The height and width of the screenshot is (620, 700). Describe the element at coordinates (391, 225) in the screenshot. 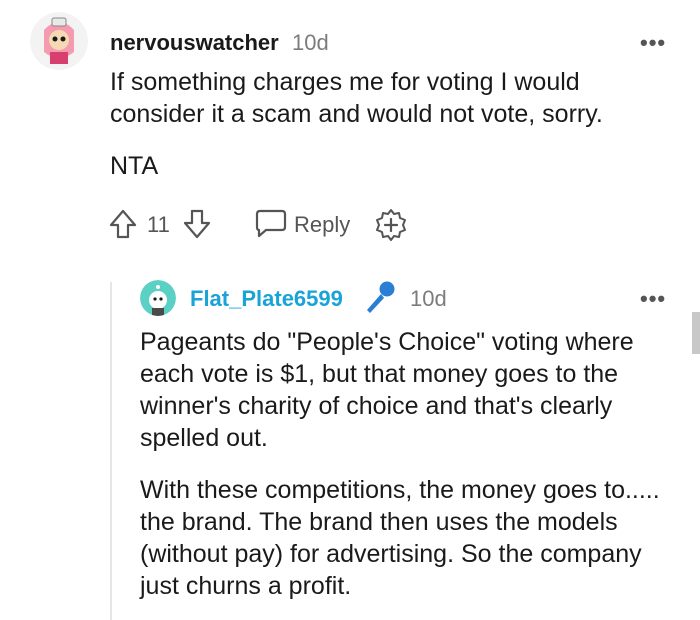

I see `award-icon` at that location.